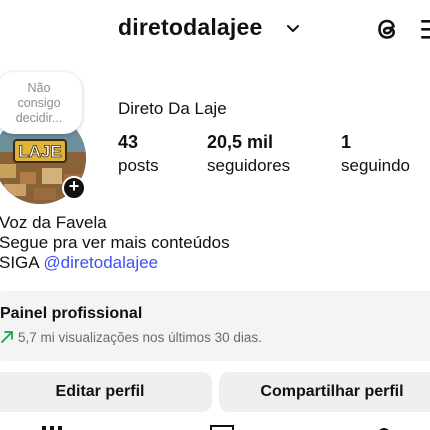 The width and height of the screenshot is (430, 430). Describe the element at coordinates (240, 142) in the screenshot. I see `stat-value: 20,5 mil` at that location.